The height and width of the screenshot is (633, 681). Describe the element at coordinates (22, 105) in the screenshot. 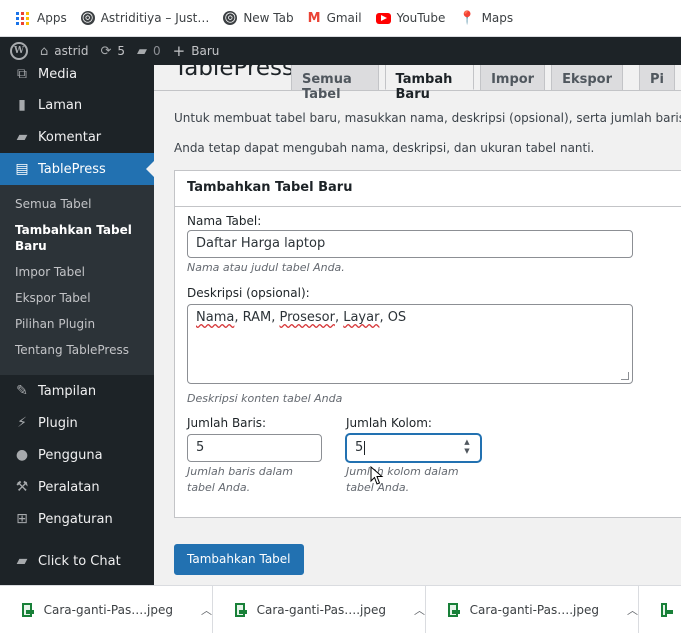

I see `page-icon: ▮` at that location.